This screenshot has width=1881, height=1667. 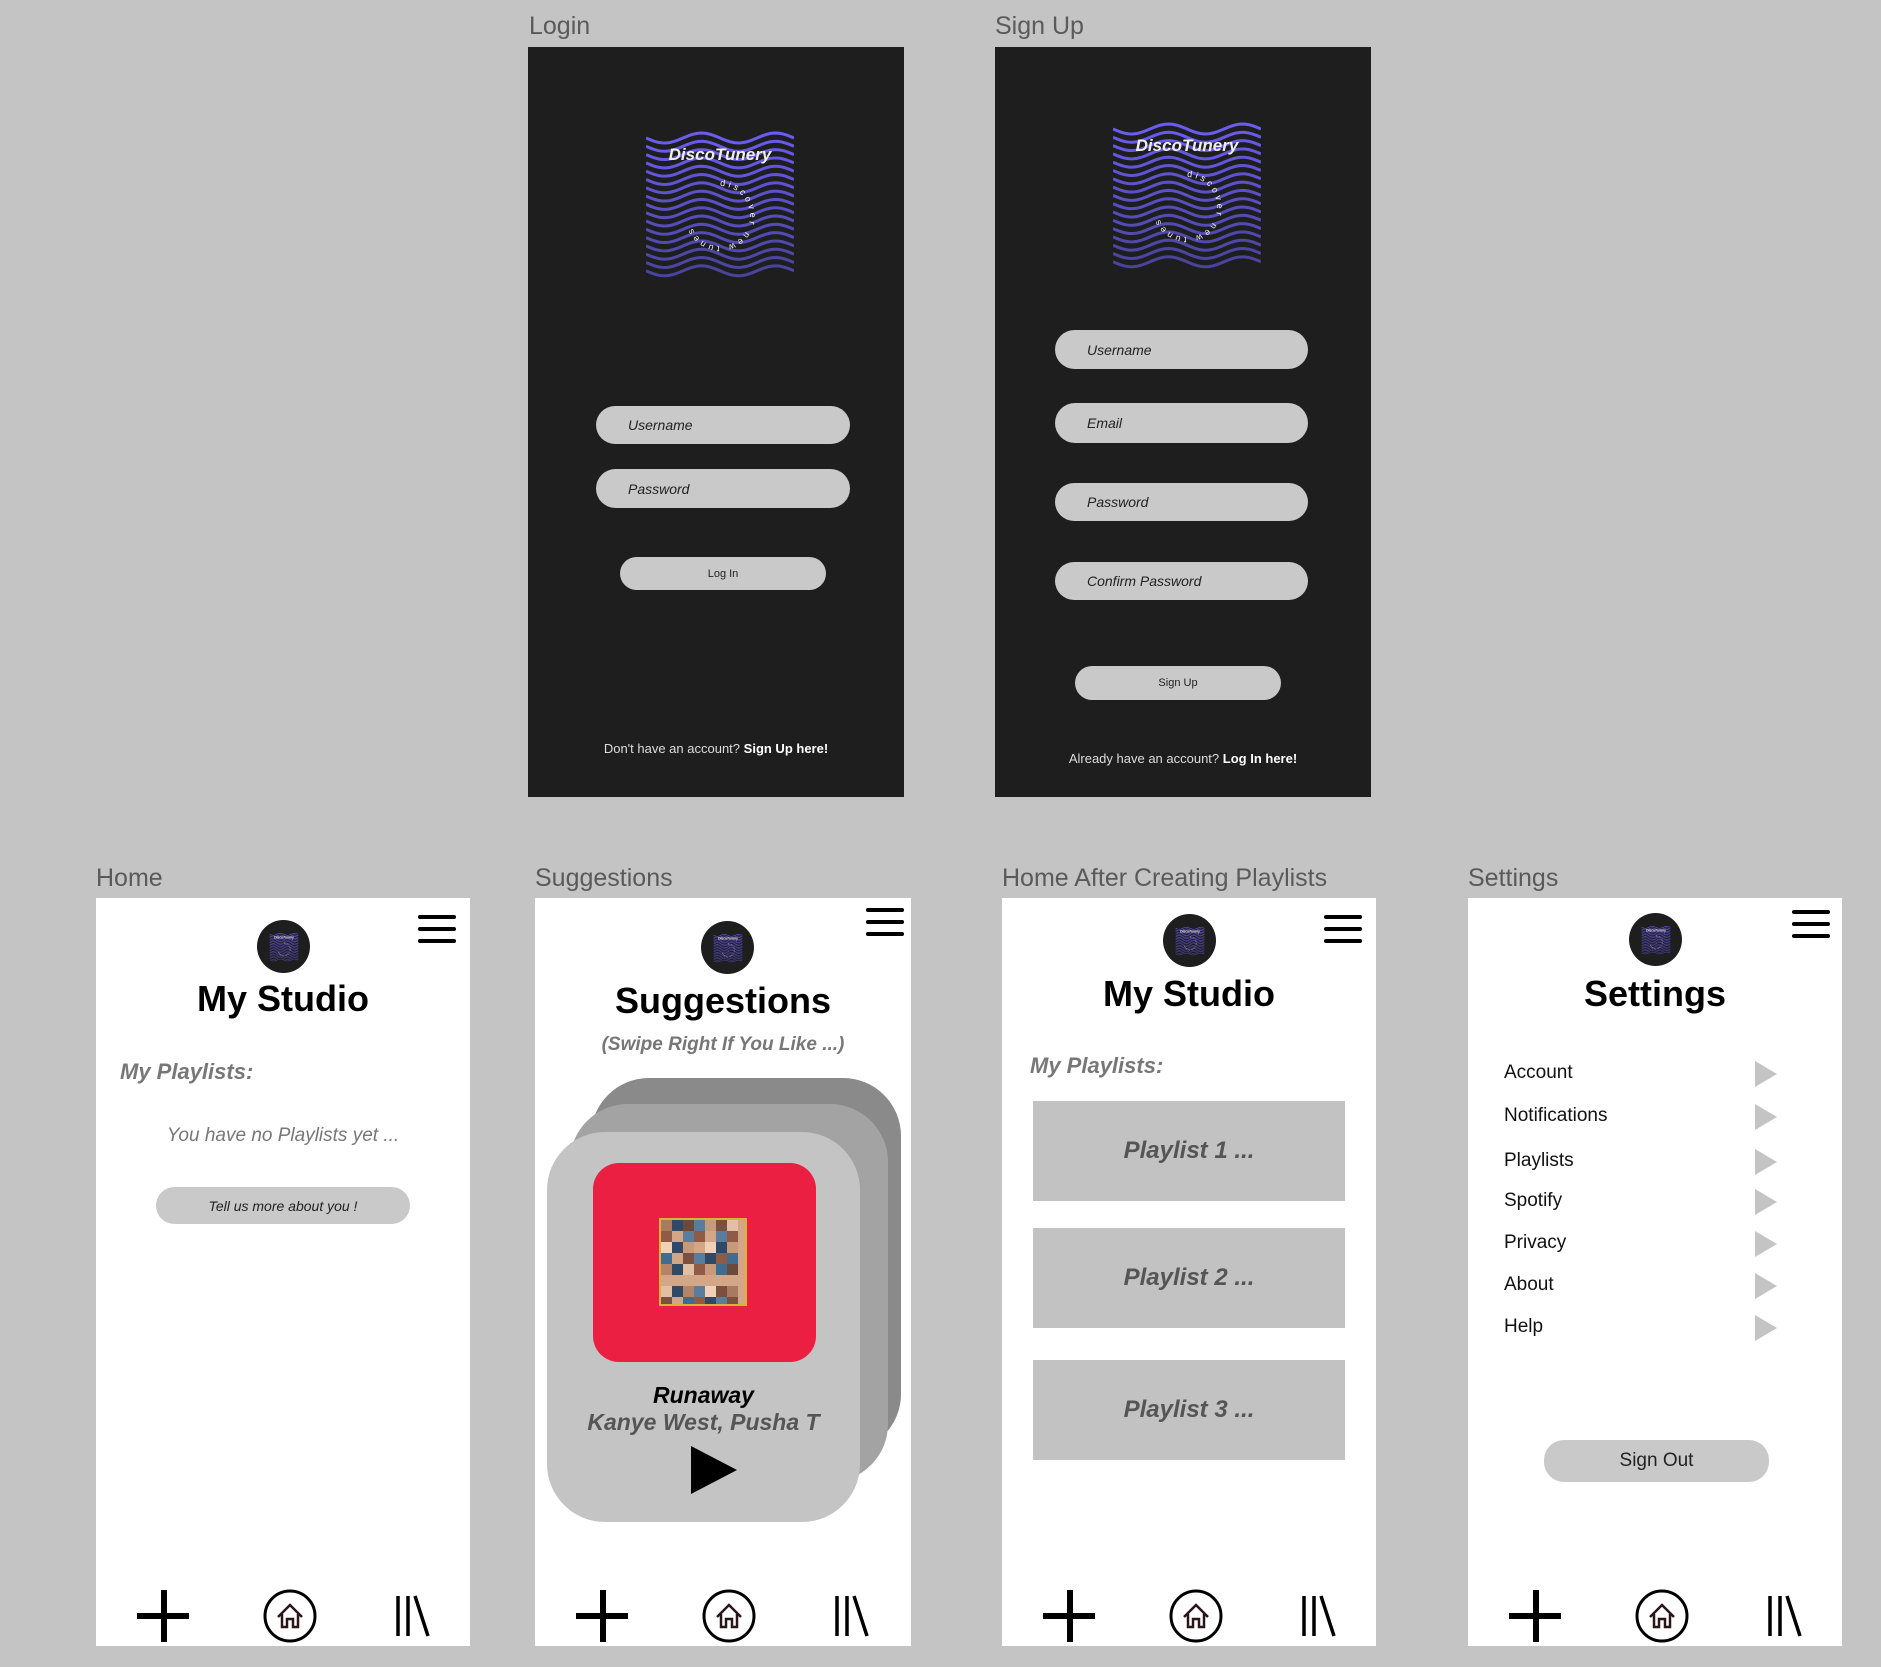 I want to click on signup-prompt-text: Don't have an account?, so click(x=672, y=748).